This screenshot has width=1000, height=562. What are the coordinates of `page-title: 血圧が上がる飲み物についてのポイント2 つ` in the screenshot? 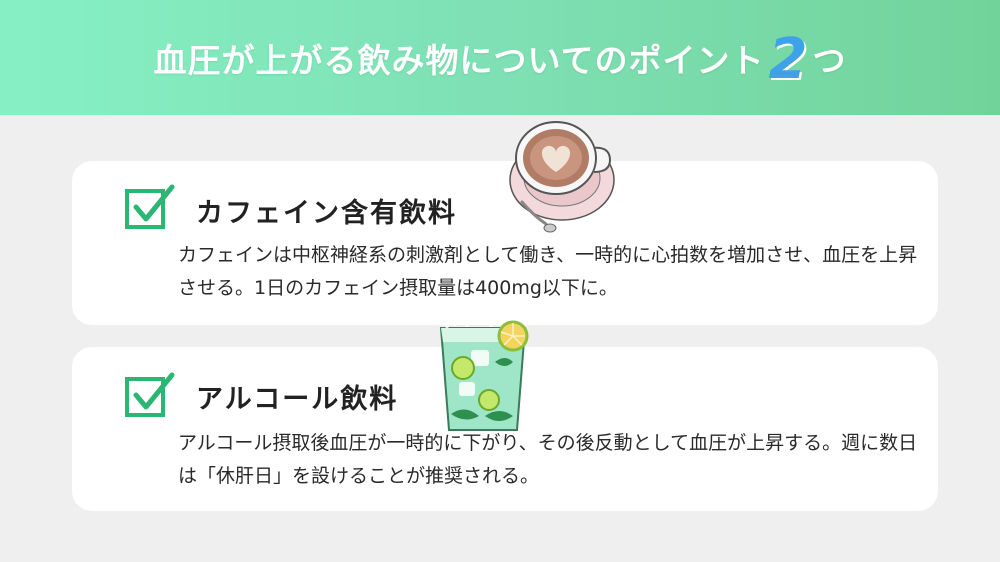 It's located at (500, 60).